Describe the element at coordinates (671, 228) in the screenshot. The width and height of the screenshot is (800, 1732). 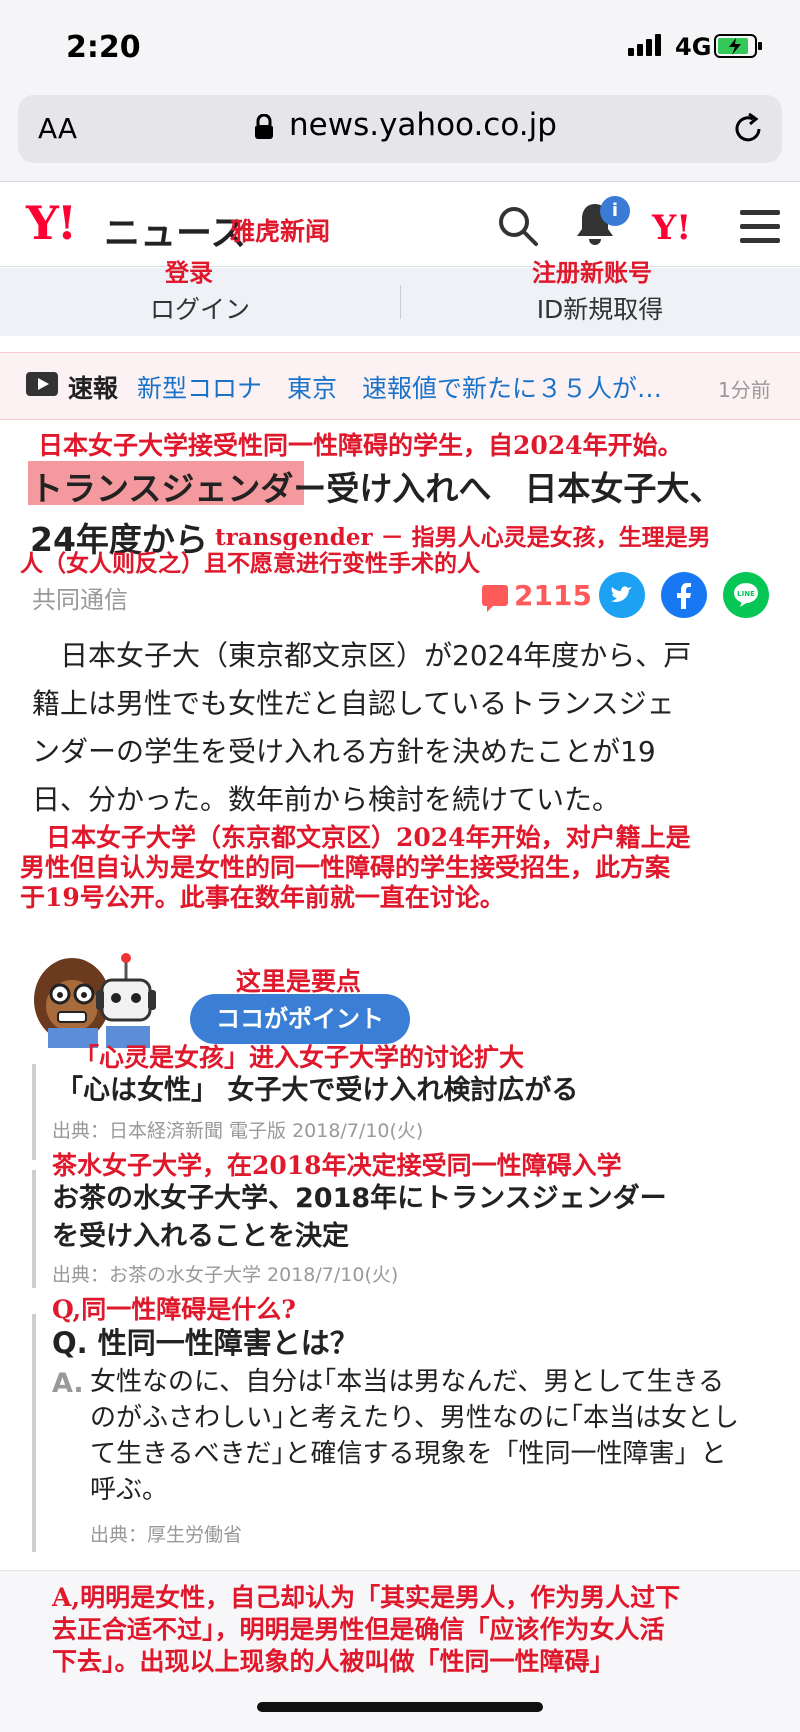
I see `yahoo-icon: Y!` at that location.